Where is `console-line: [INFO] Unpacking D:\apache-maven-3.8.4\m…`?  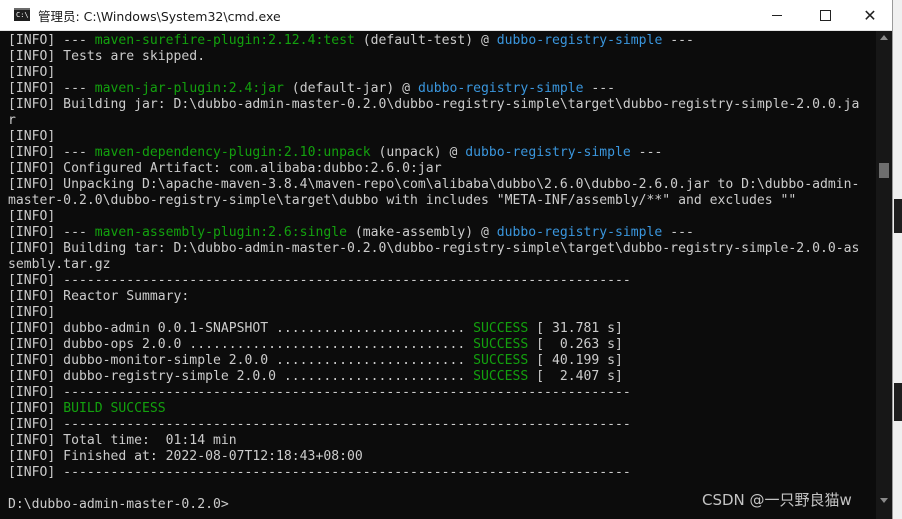
console-line: [INFO] Unpacking D:\apache-maven-3.8.4\m… is located at coordinates (433, 185).